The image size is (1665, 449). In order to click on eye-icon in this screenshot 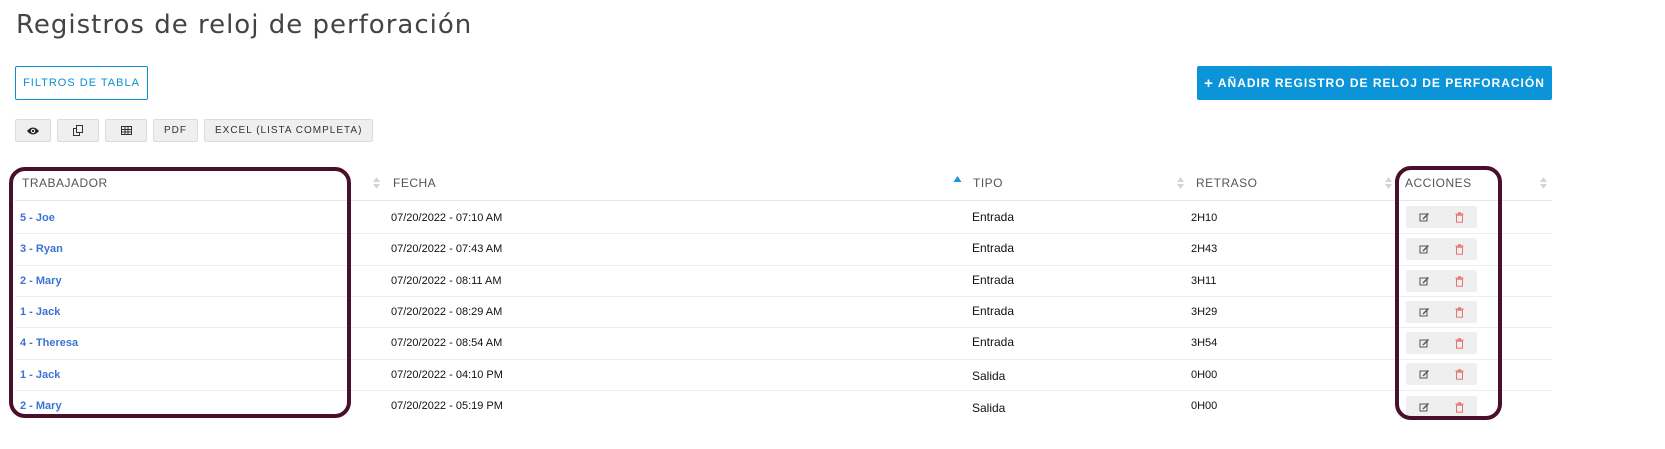, I will do `click(33, 130)`.